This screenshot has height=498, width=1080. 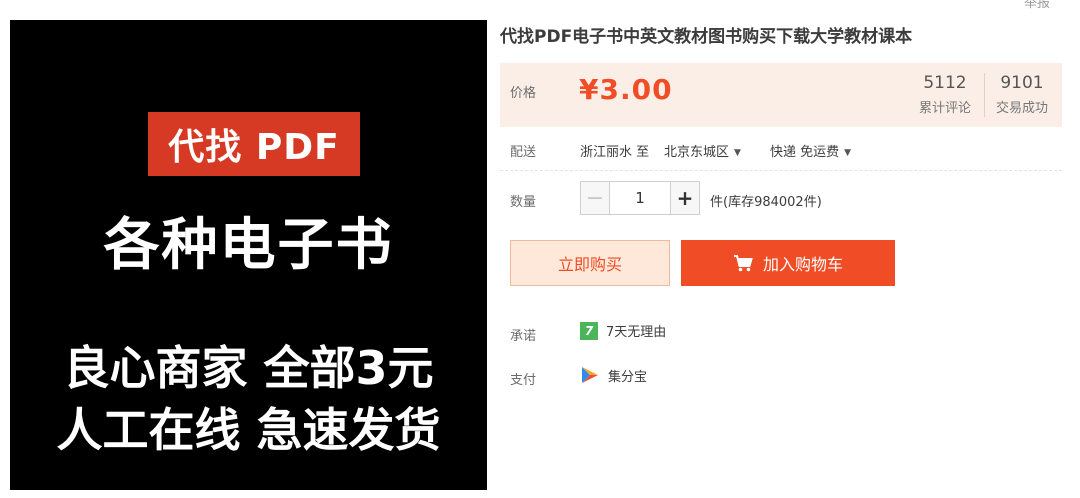 What do you see at coordinates (1022, 94) in the screenshot?
I see `trades-stat: 9101 交易成功` at bounding box center [1022, 94].